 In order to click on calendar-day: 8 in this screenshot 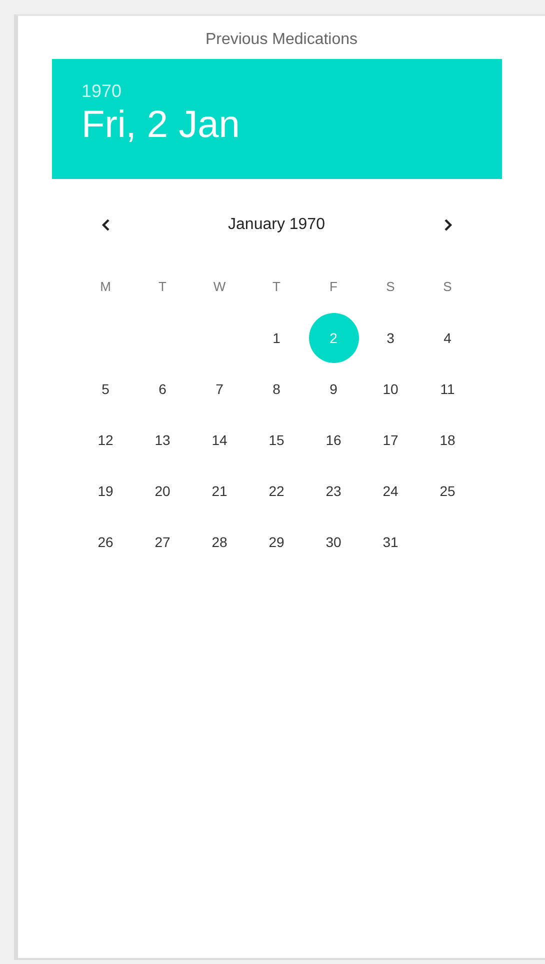, I will do `click(277, 389)`.